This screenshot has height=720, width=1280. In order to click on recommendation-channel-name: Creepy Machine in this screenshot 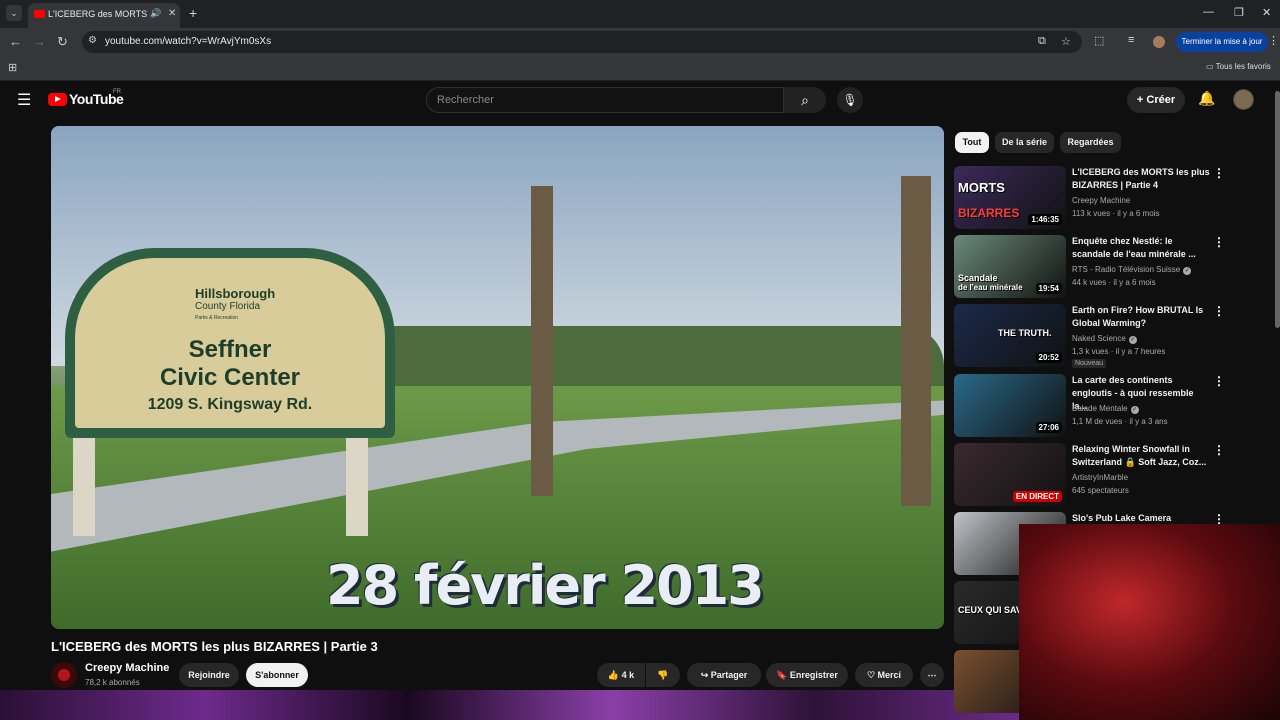, I will do `click(1101, 200)`.